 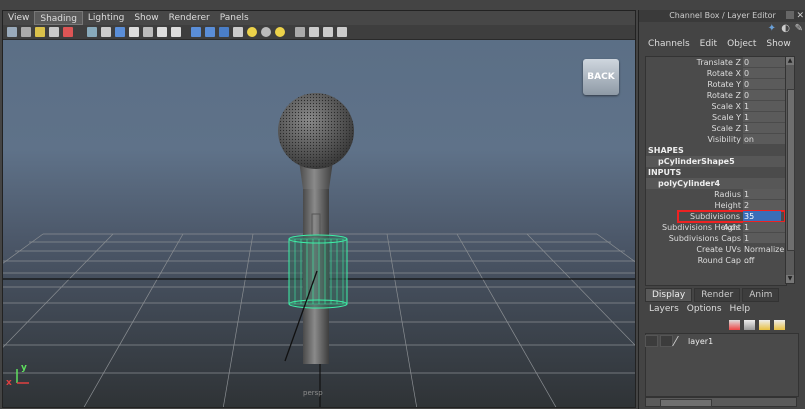 I want to click on xray-joints-icon, so click(x=328, y=32).